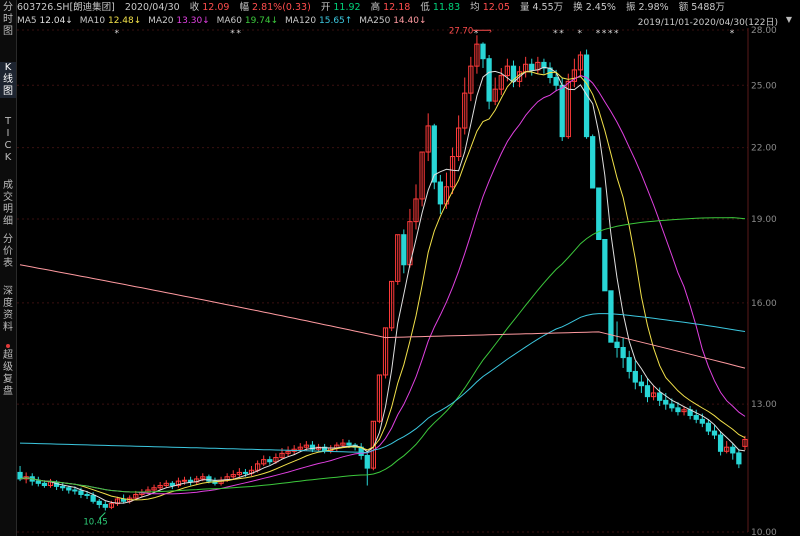 The image size is (800, 536). Describe the element at coordinates (764, 149) in the screenshot. I see `y-tick-label: 22.00` at that location.